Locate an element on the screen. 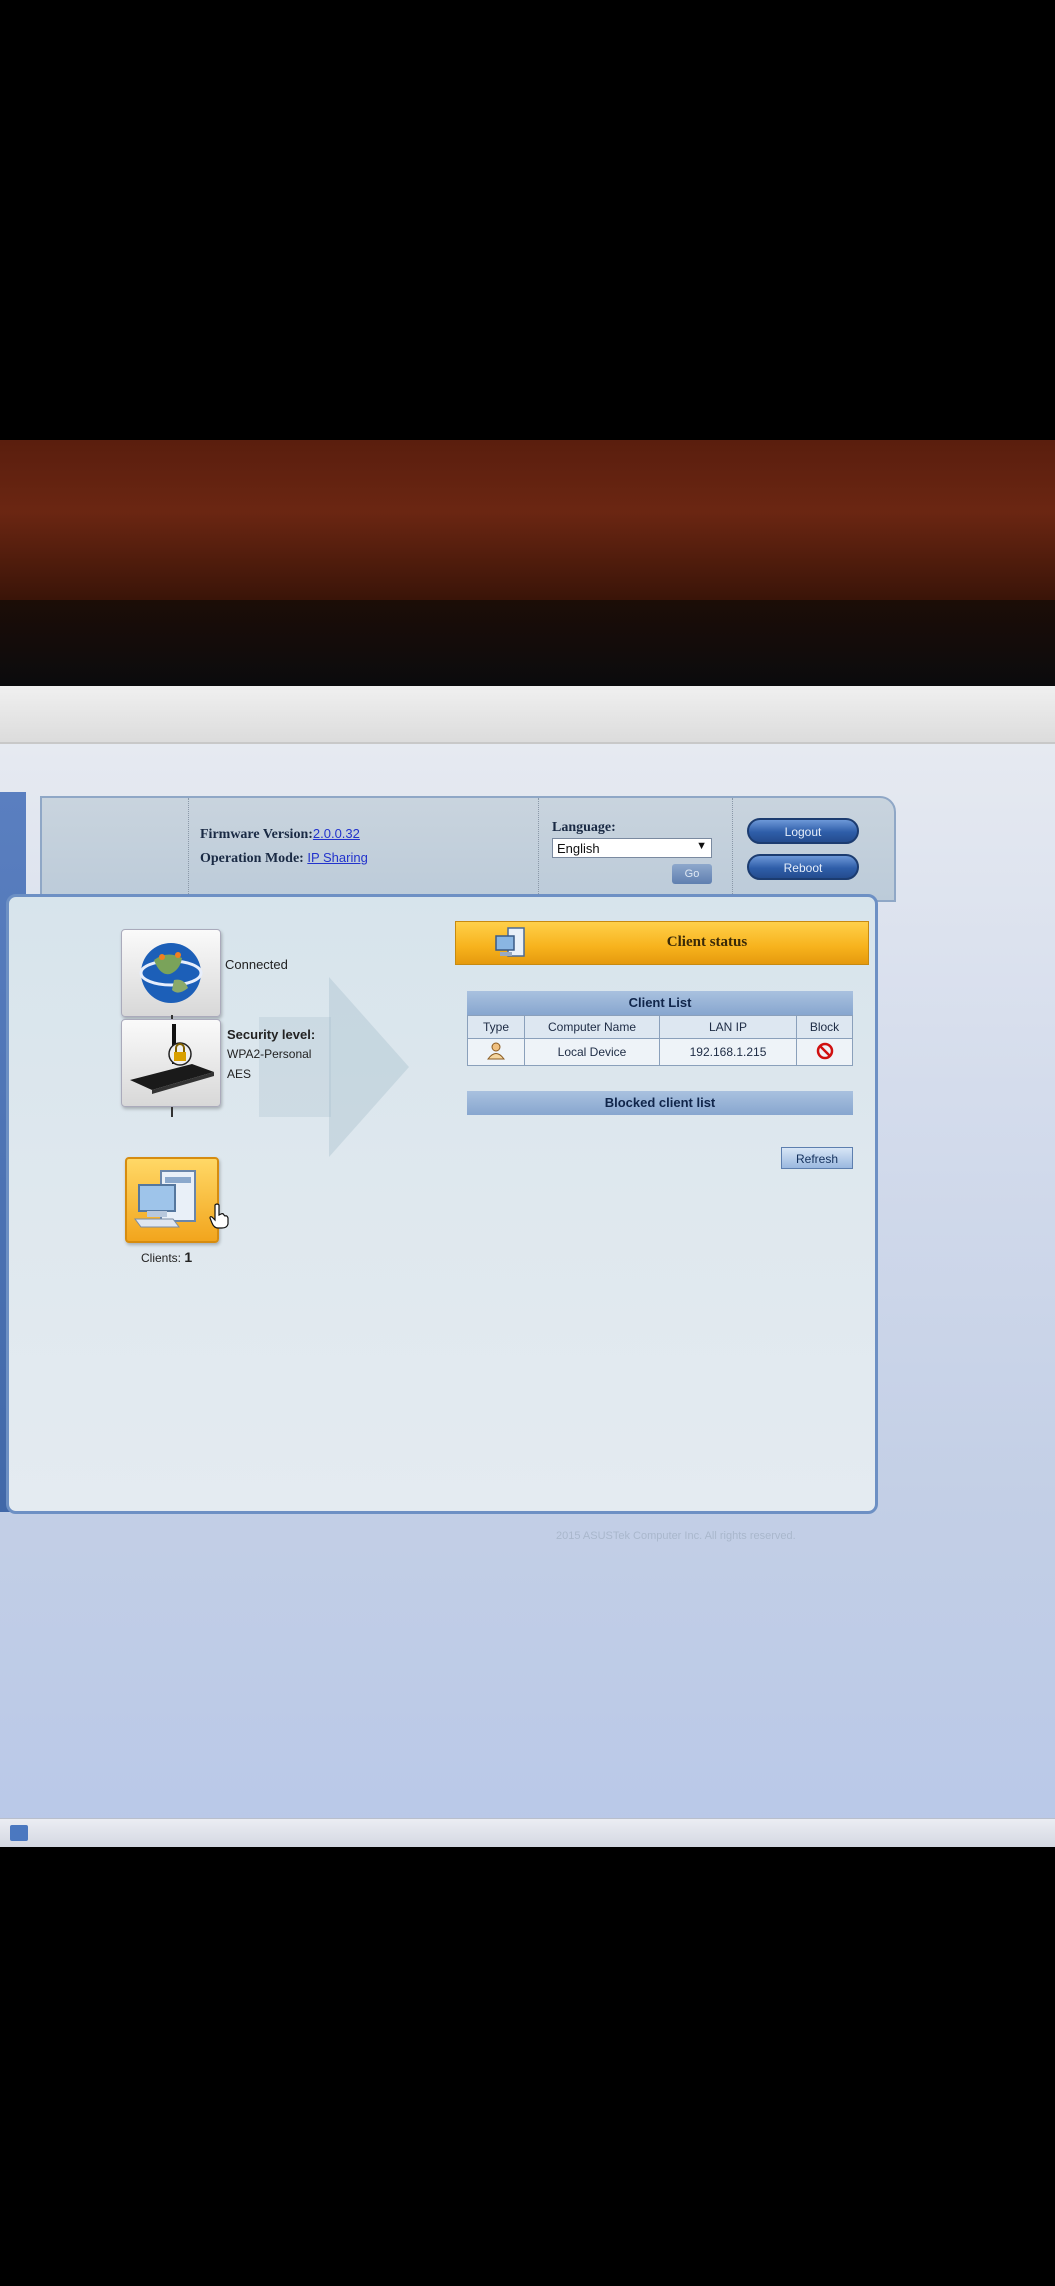 The height and width of the screenshot is (2286, 1055). clients-icon-box is located at coordinates (172, 1200).